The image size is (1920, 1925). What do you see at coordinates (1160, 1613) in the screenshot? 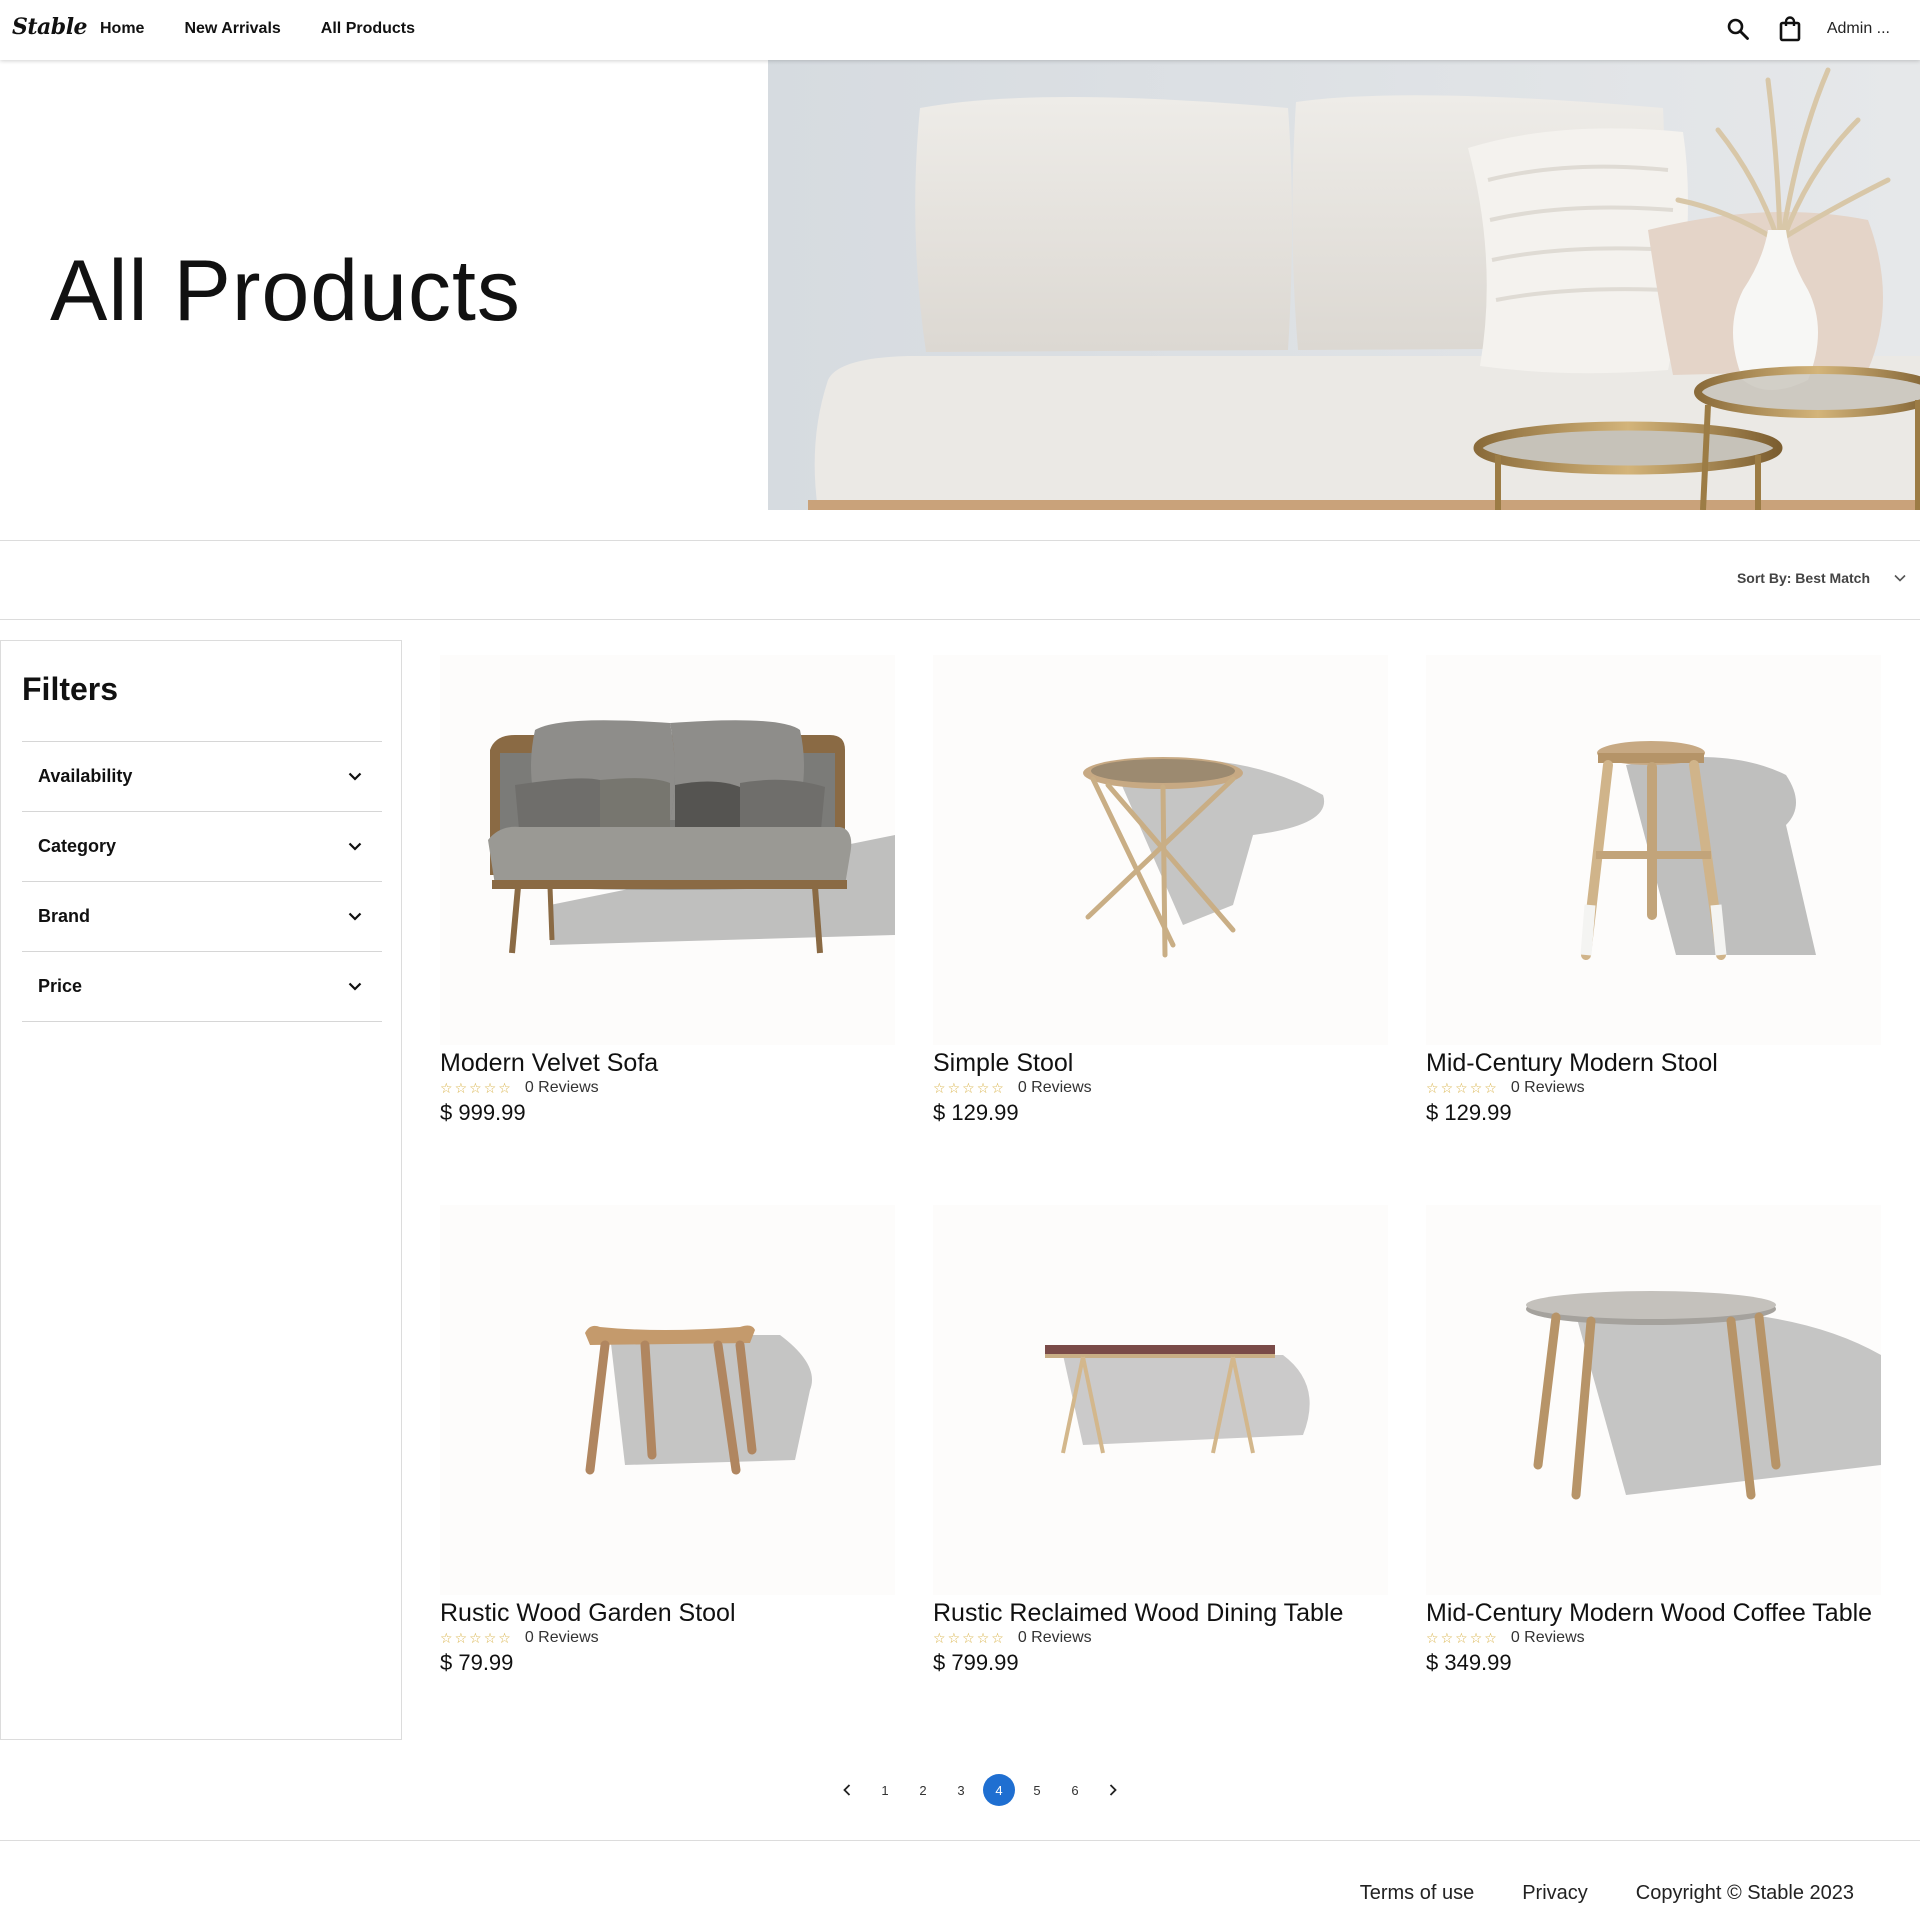
I see `product-name: Rustic Reclaimed Wood Dining Table` at bounding box center [1160, 1613].